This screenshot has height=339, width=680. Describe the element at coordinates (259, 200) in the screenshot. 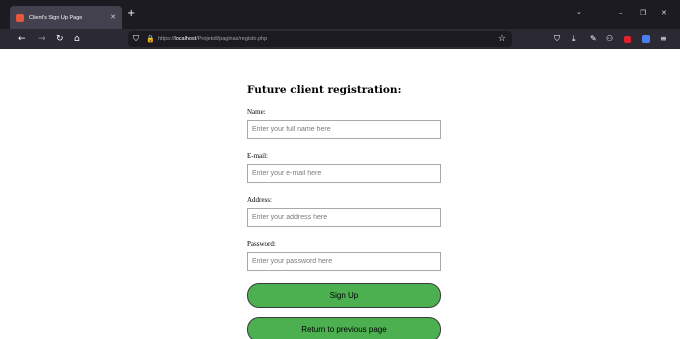

I see `address-label: Address:` at that location.